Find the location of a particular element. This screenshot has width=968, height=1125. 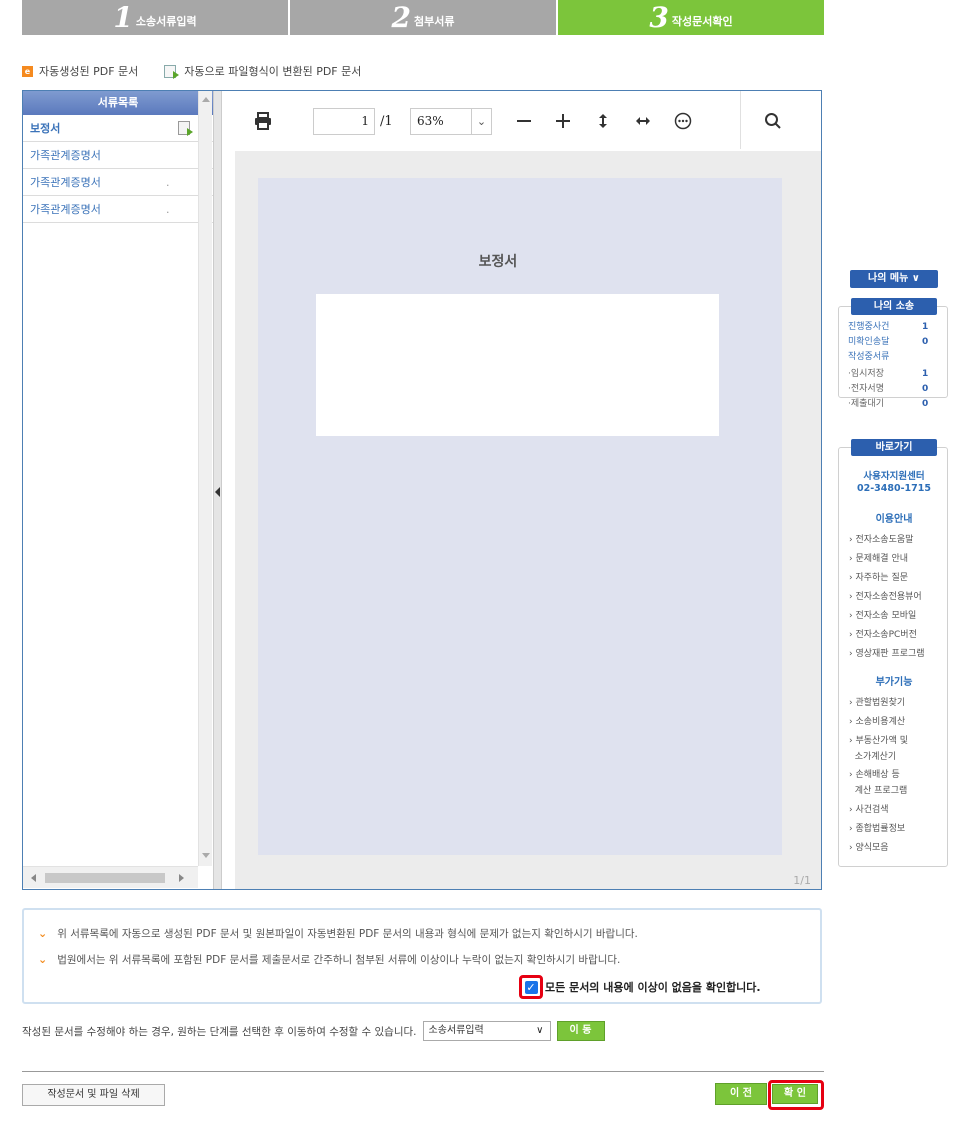

guide-link: › 문제해결 안내 is located at coordinates (878, 559).